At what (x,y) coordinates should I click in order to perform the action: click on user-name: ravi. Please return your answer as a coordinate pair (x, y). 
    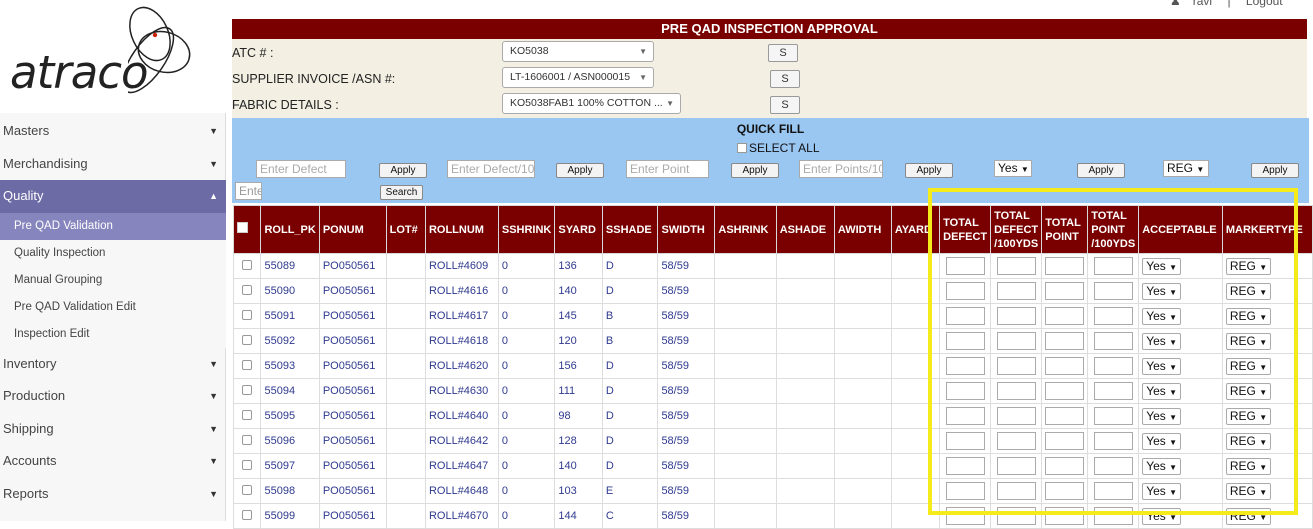
    Looking at the image, I should click on (1202, 4).